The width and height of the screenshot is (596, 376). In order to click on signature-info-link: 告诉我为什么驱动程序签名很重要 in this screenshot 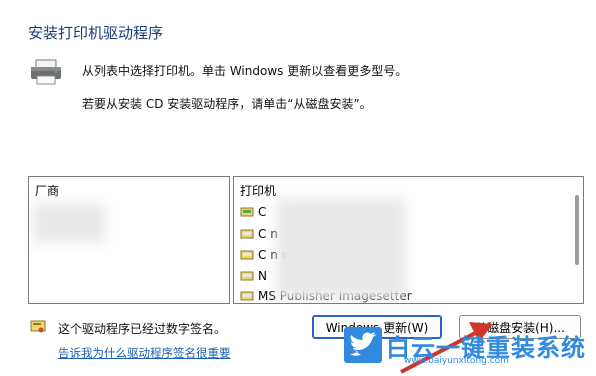, I will do `click(144, 353)`.